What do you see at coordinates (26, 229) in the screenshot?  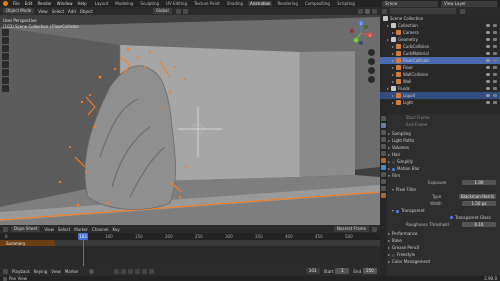 I see `dope-sheet-mode-dropdown: Dope Sheet` at bounding box center [26, 229].